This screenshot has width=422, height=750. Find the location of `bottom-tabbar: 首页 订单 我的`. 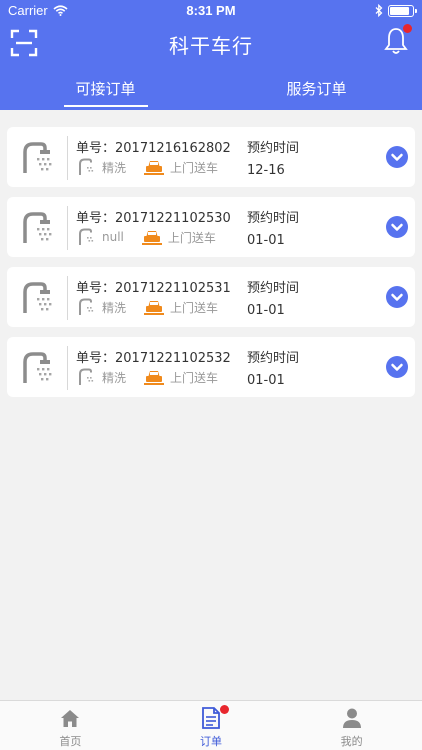

bottom-tabbar: 首页 订单 我的 is located at coordinates (211, 725).